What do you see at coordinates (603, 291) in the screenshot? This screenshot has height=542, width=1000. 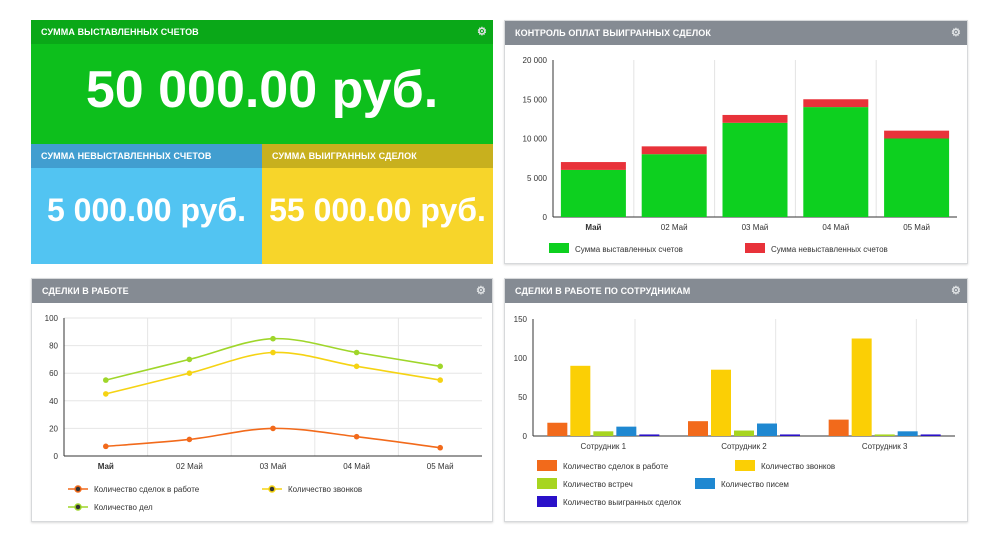 I see `employees-title: СДЕЛКИ В РАБОТЕ ПО СОТРУДНИКАМ` at bounding box center [603, 291].